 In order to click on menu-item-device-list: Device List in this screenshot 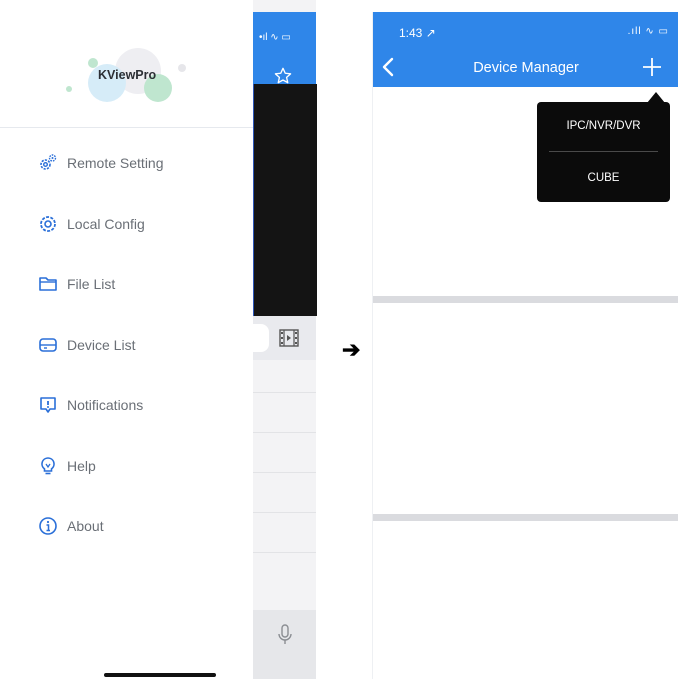, I will do `click(138, 345)`.